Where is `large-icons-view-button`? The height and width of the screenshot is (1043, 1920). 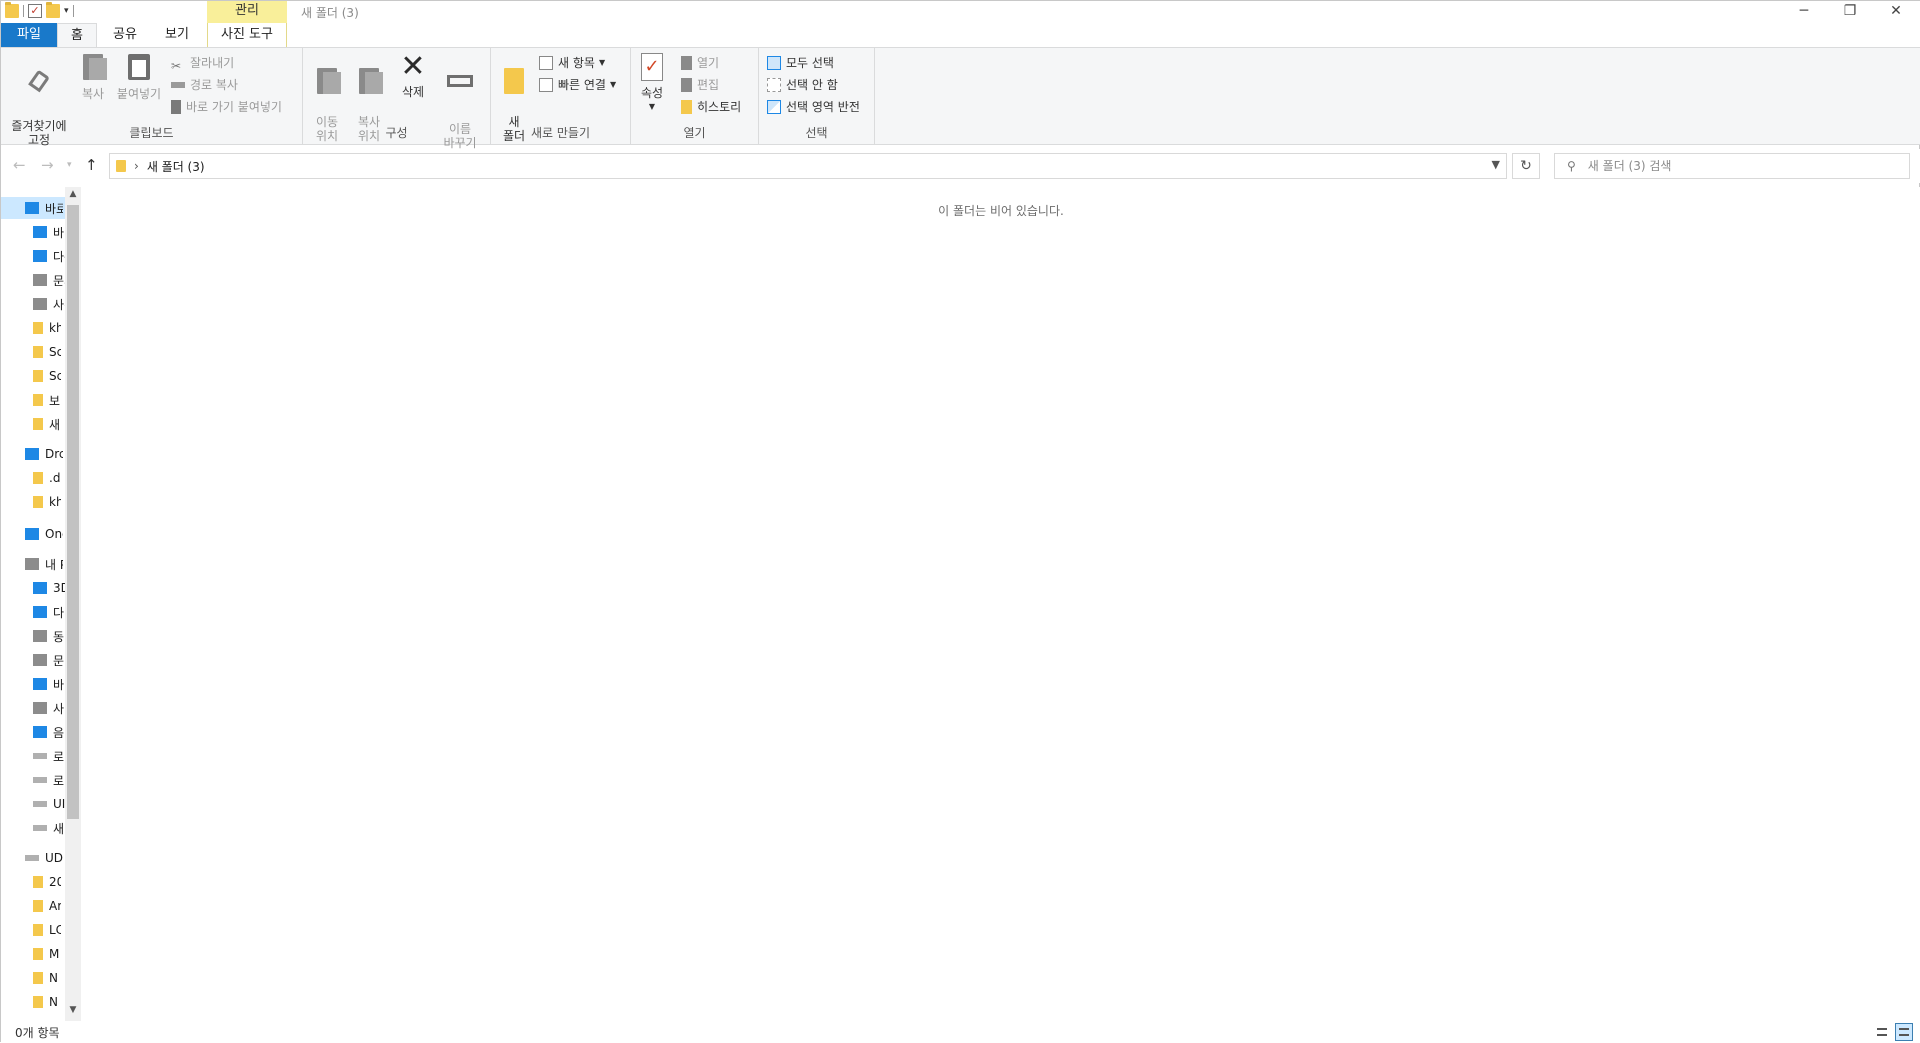
large-icons-view-button is located at coordinates (1904, 1032).